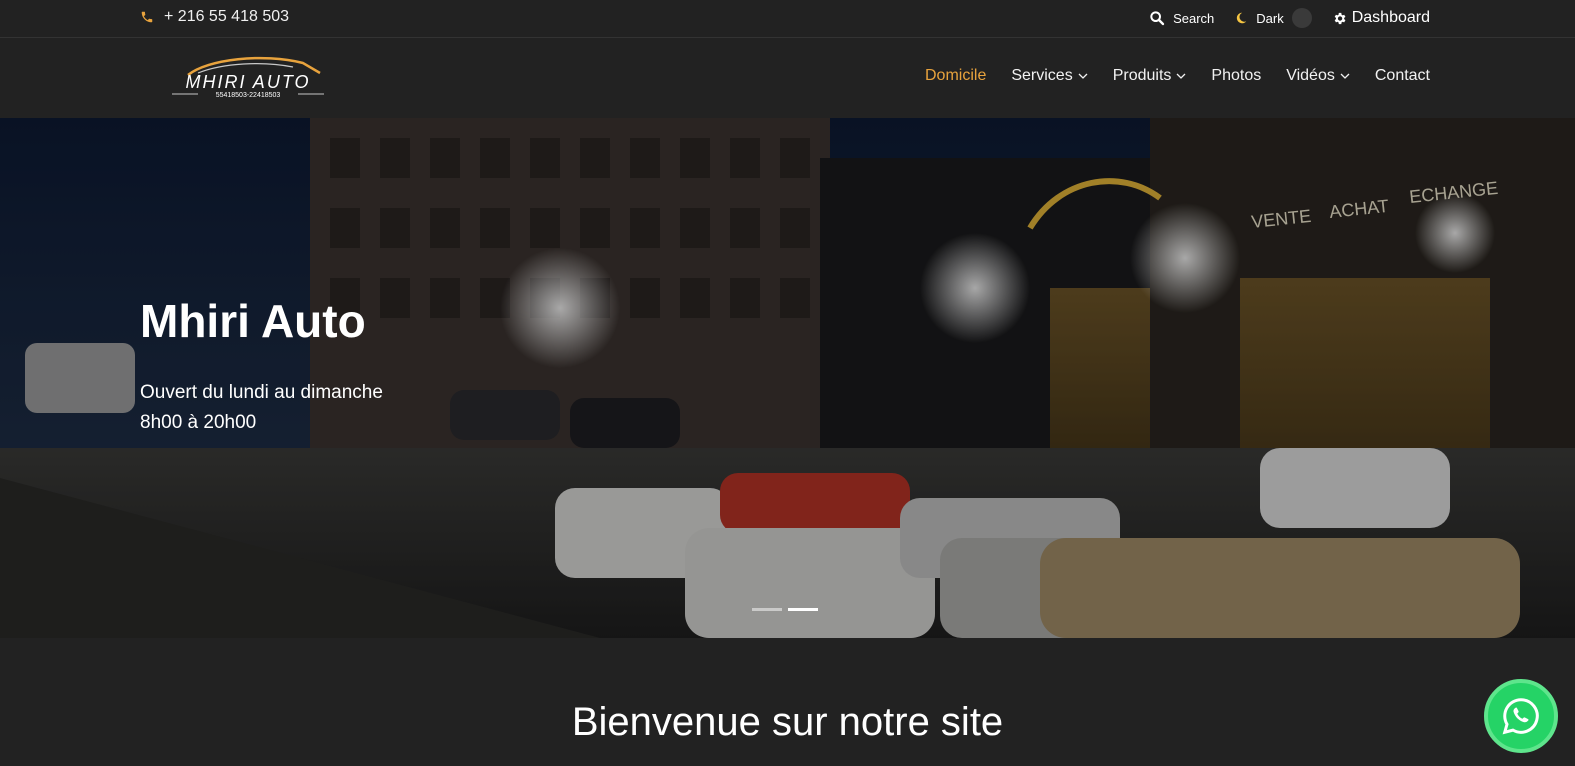  I want to click on moon-icon, so click(1242, 18).